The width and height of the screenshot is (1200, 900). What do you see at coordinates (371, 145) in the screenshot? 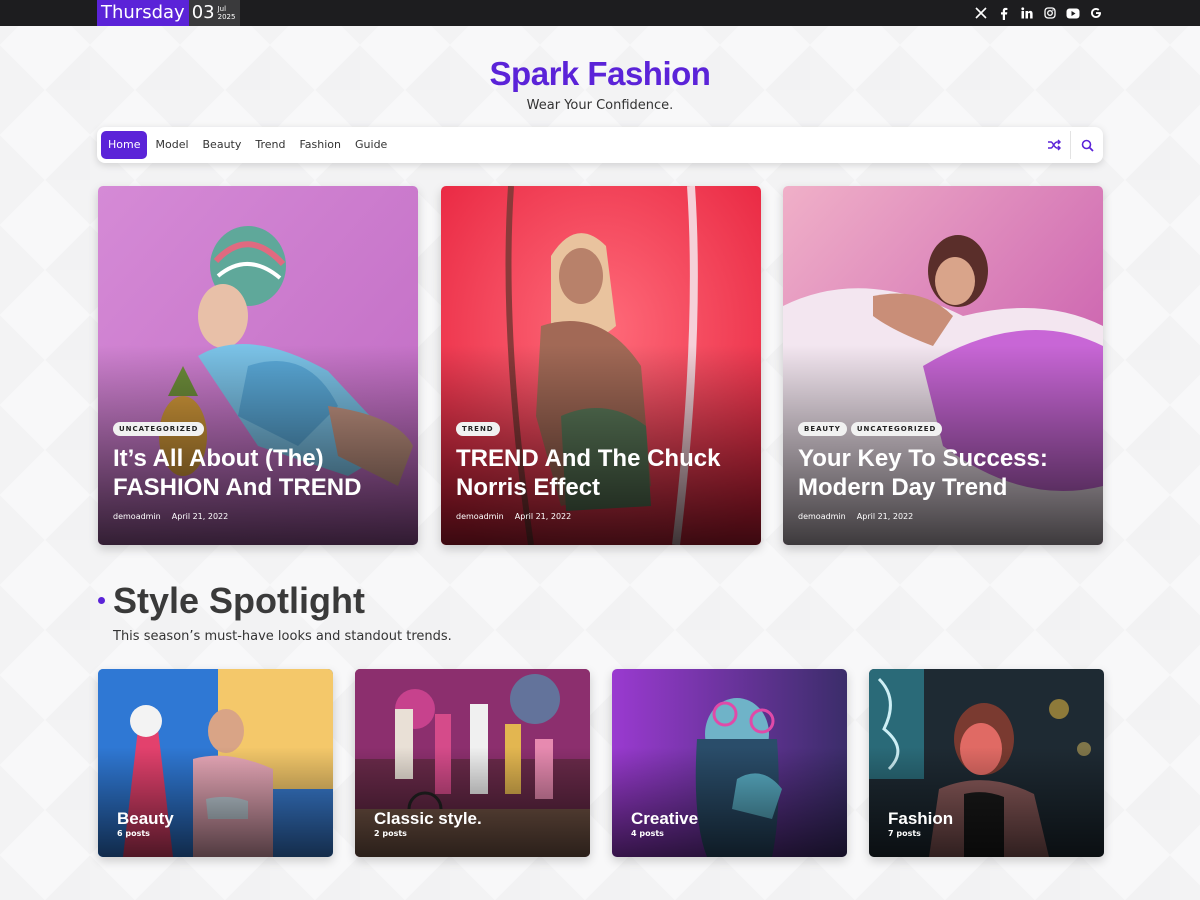
I see `nav-item-guide: Guide` at bounding box center [371, 145].